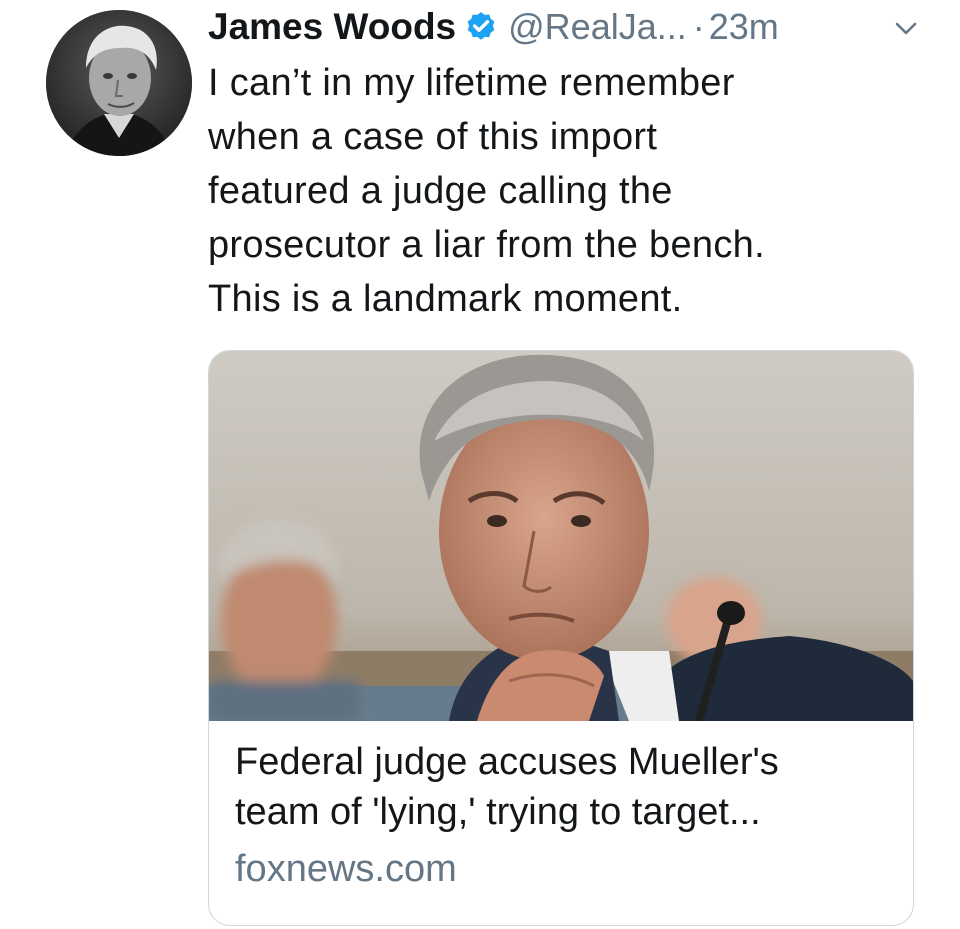  I want to click on link-card-domain: foxnews.com, so click(565, 869).